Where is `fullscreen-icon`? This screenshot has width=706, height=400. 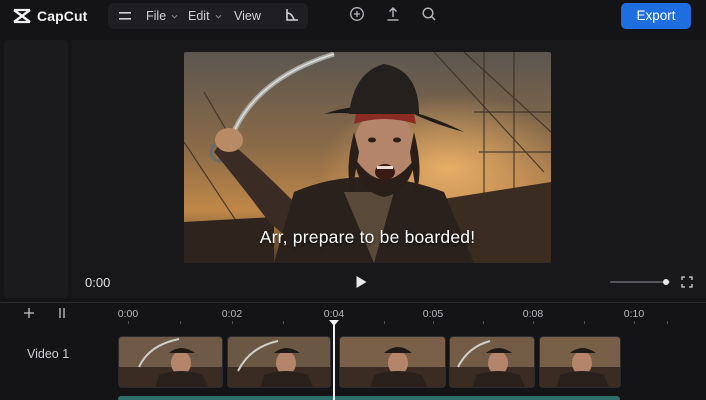
fullscreen-icon is located at coordinates (687, 282).